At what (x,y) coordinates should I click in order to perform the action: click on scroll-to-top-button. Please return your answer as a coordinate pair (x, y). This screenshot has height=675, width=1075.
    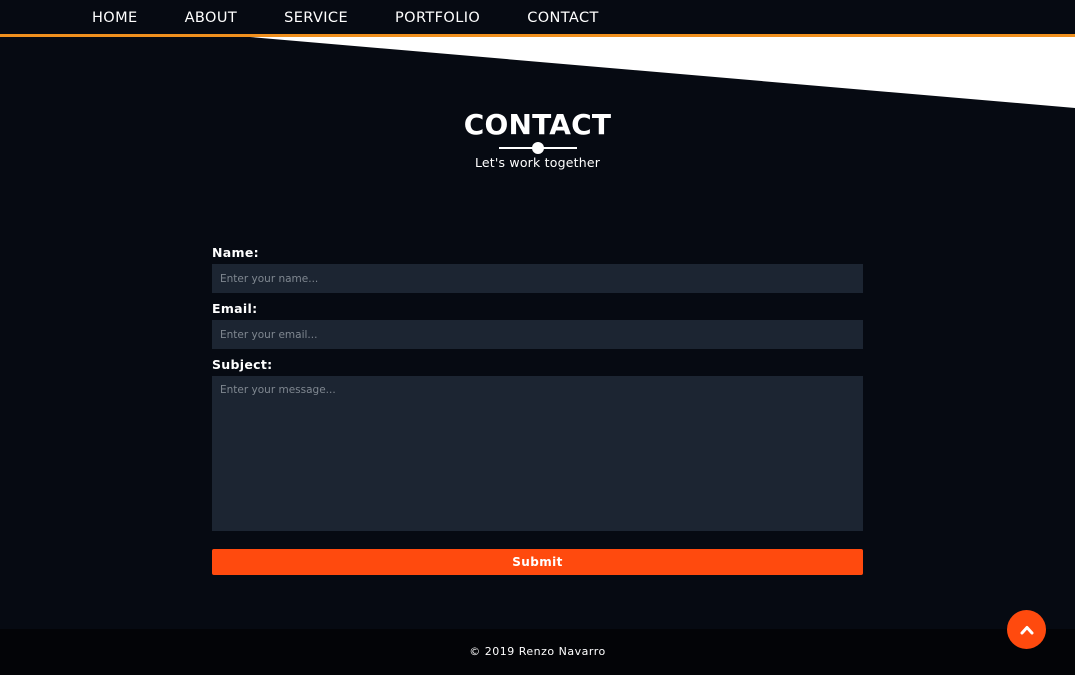
    Looking at the image, I should click on (1026, 629).